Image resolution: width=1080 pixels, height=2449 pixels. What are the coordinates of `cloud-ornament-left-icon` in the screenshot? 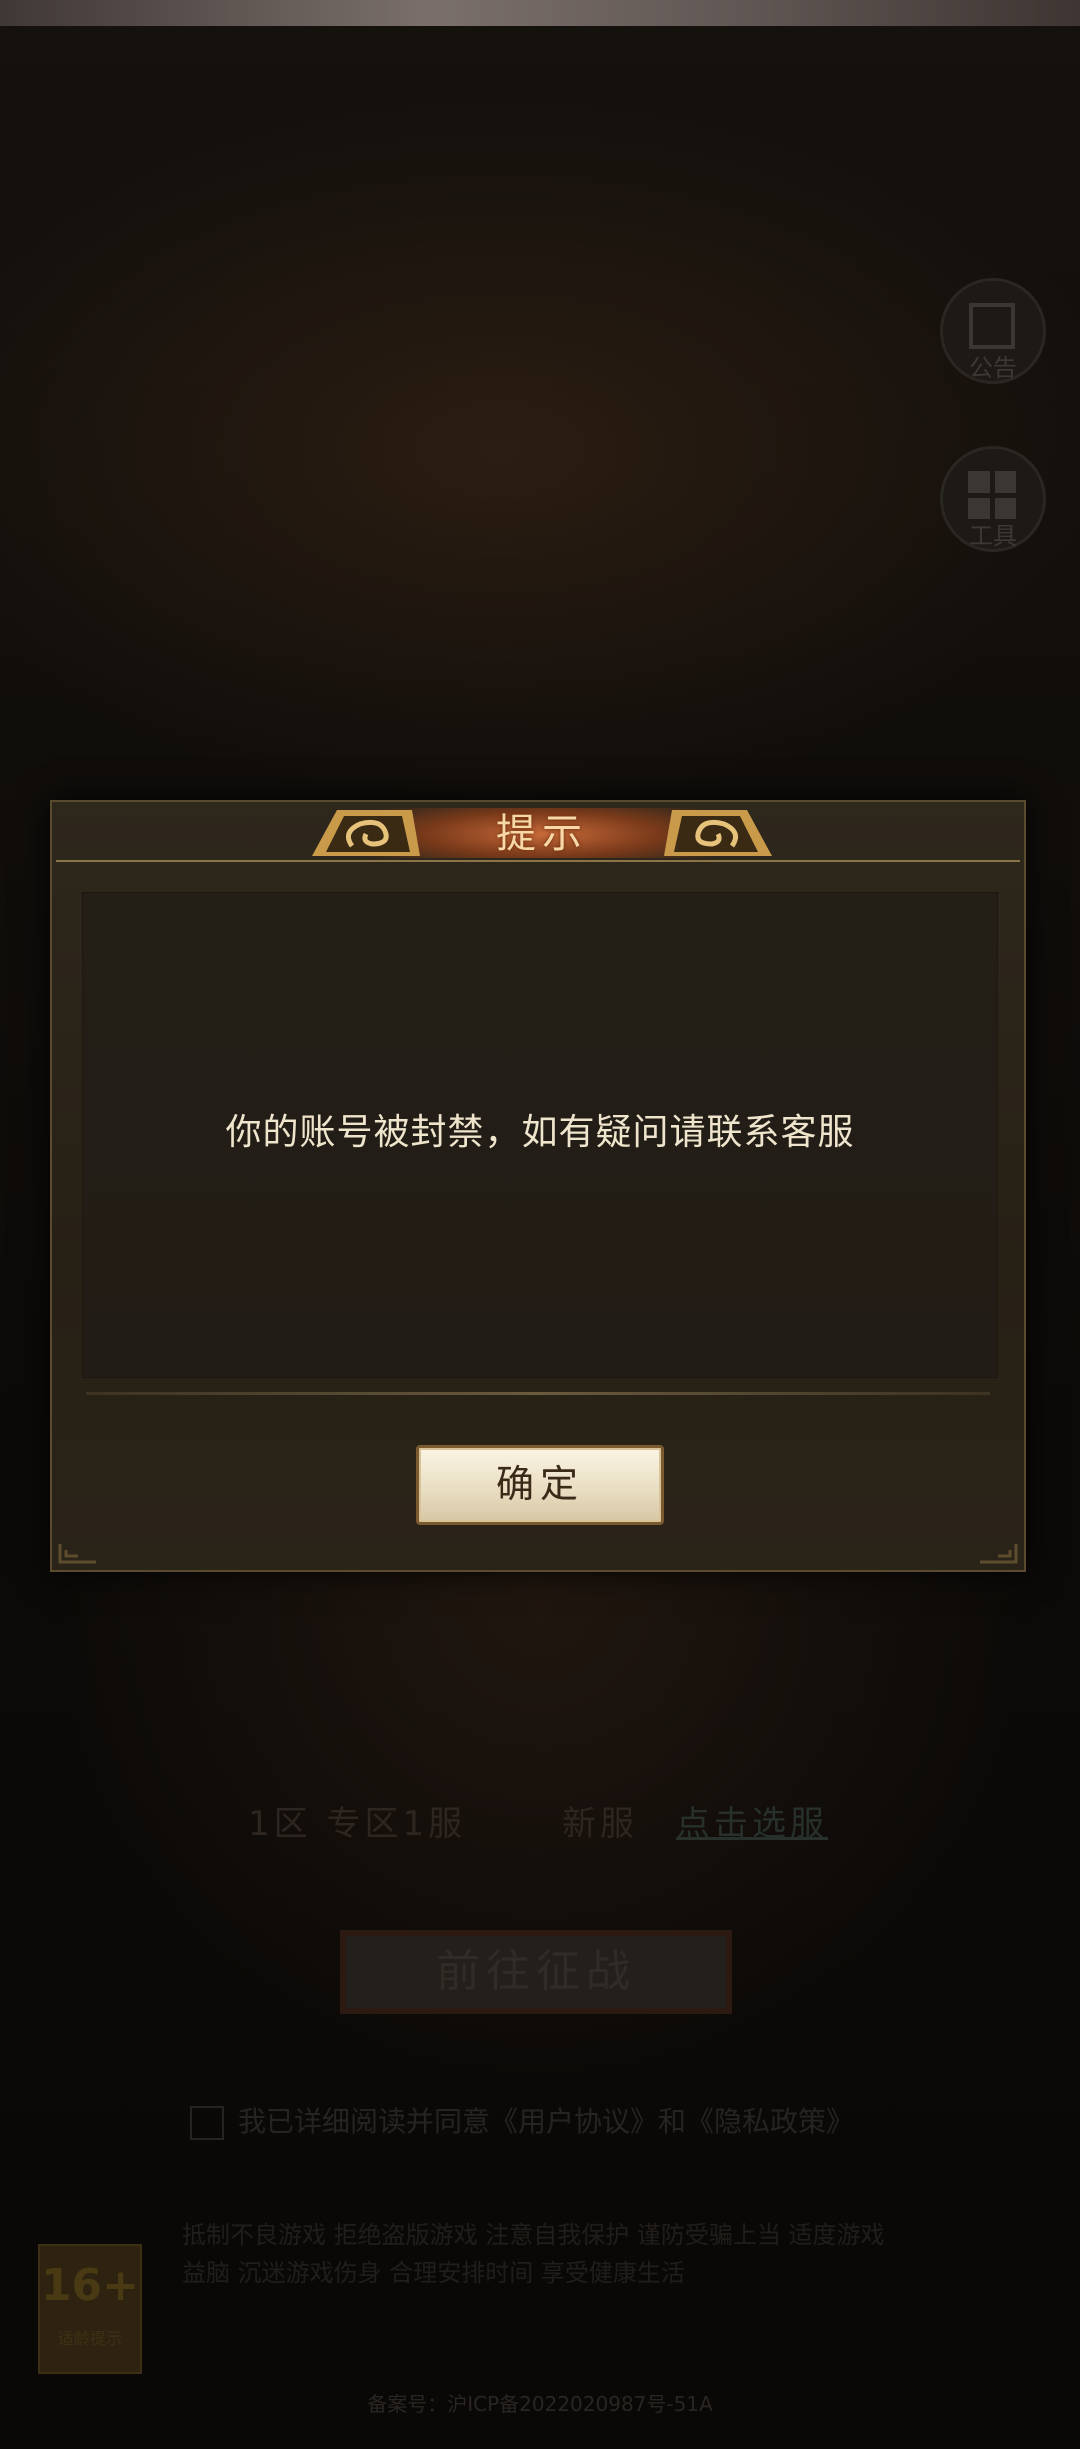 It's located at (366, 833).